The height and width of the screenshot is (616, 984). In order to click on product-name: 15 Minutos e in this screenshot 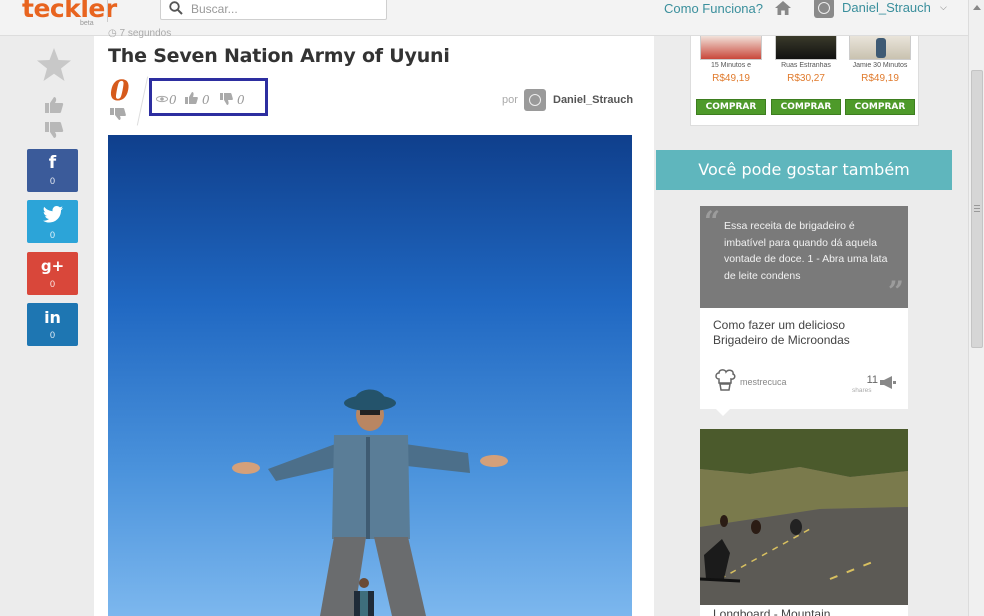, I will do `click(731, 65)`.